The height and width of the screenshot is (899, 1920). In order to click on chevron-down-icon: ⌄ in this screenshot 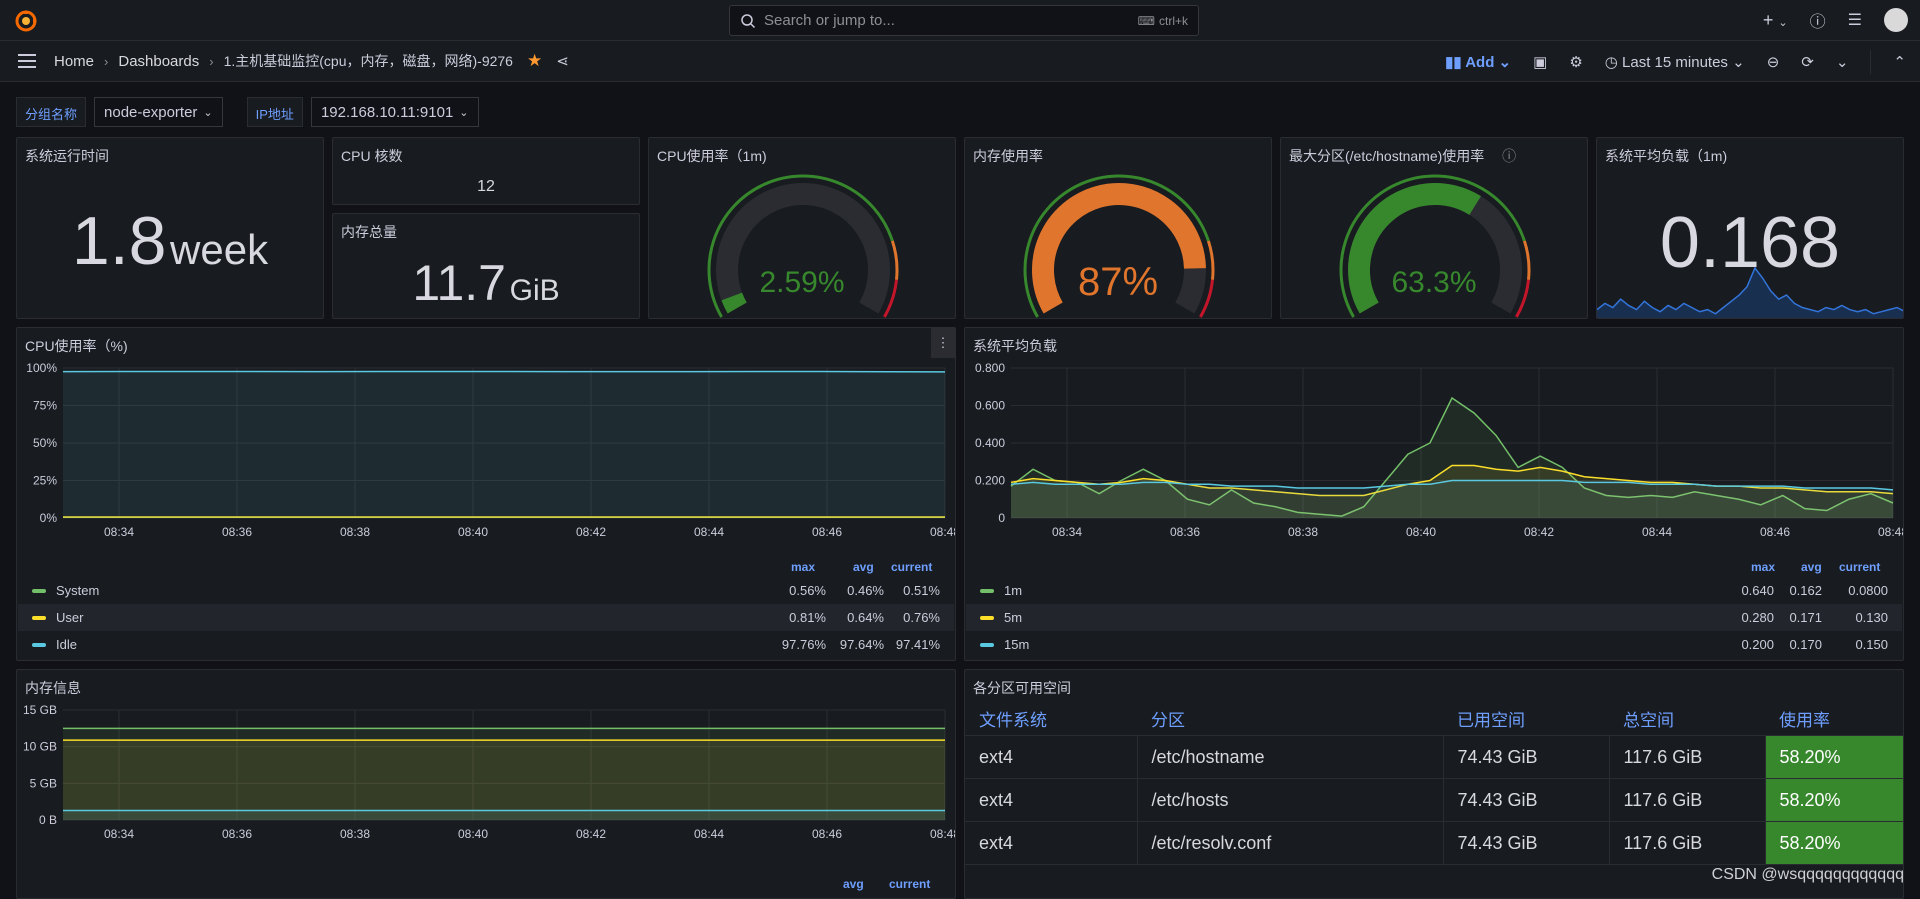, I will do `click(1842, 62)`.